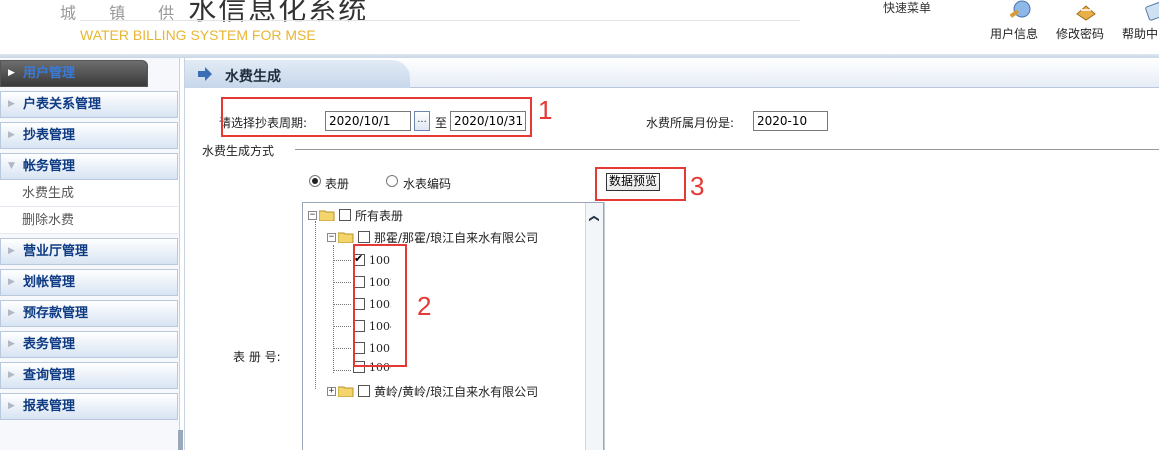 The height and width of the screenshot is (450, 1159). What do you see at coordinates (205, 74) in the screenshot?
I see `arrow-right-icon` at bounding box center [205, 74].